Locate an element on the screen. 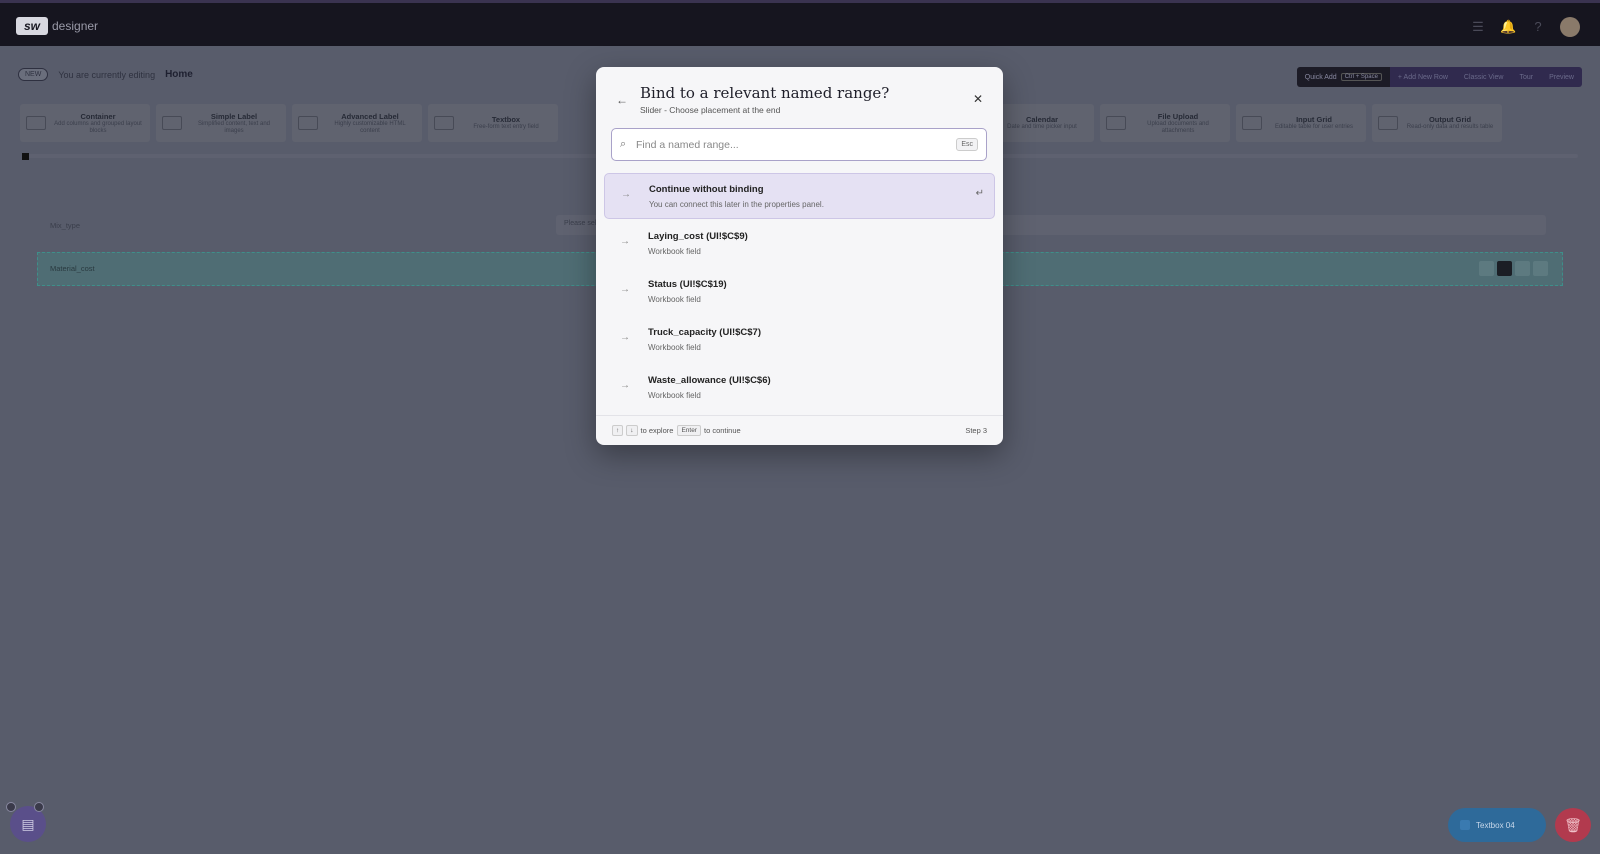 The width and height of the screenshot is (1600, 854). top-navigation-bar: sw designer ☰ 🔔 ? is located at coordinates (800, 23).